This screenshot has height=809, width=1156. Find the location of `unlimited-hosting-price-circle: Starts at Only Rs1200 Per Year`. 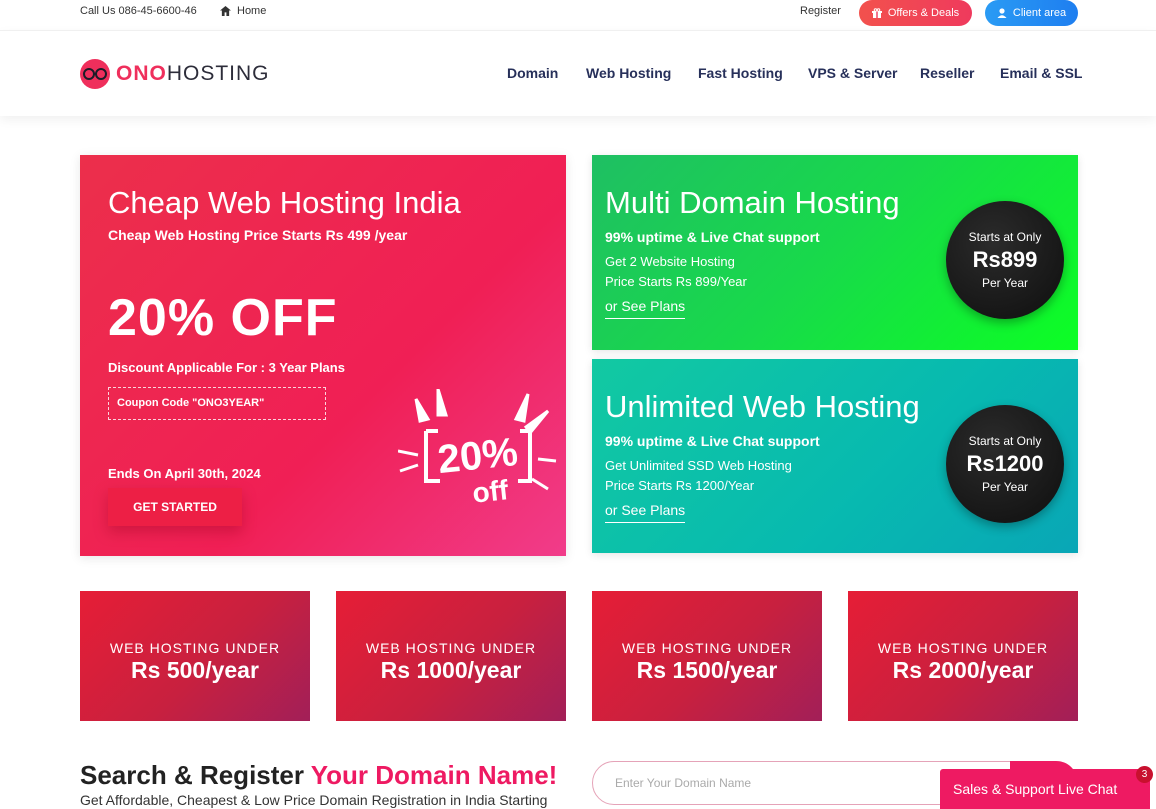

unlimited-hosting-price-circle: Starts at Only Rs1200 Per Year is located at coordinates (1005, 464).